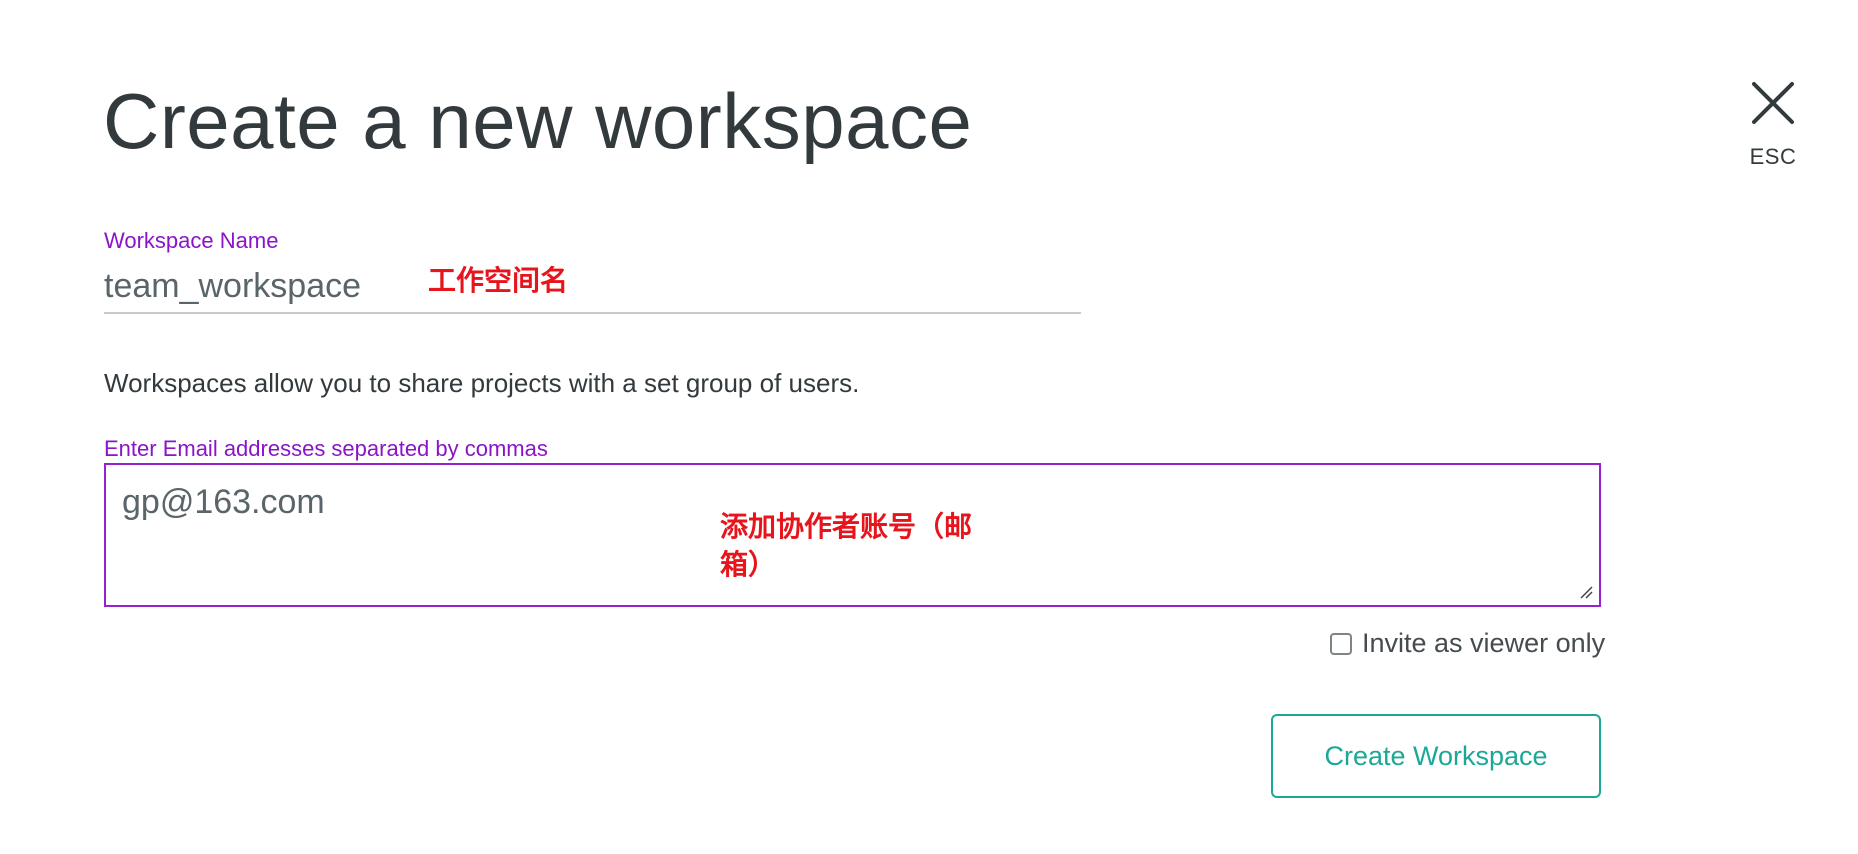 Image resolution: width=1858 pixels, height=854 pixels. What do you see at coordinates (1341, 643) in the screenshot?
I see `viewer-only-checkbox` at bounding box center [1341, 643].